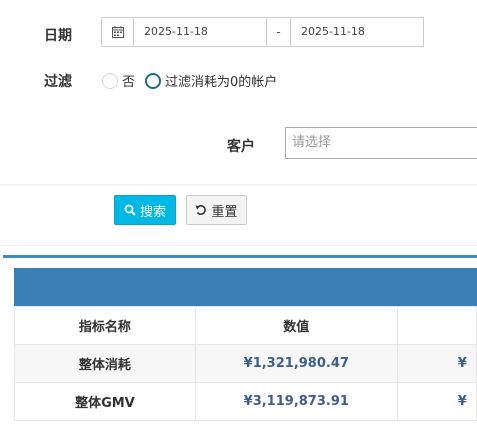 The width and height of the screenshot is (477, 426). What do you see at coordinates (129, 82) in the screenshot?
I see `radio-no-label: 否` at bounding box center [129, 82].